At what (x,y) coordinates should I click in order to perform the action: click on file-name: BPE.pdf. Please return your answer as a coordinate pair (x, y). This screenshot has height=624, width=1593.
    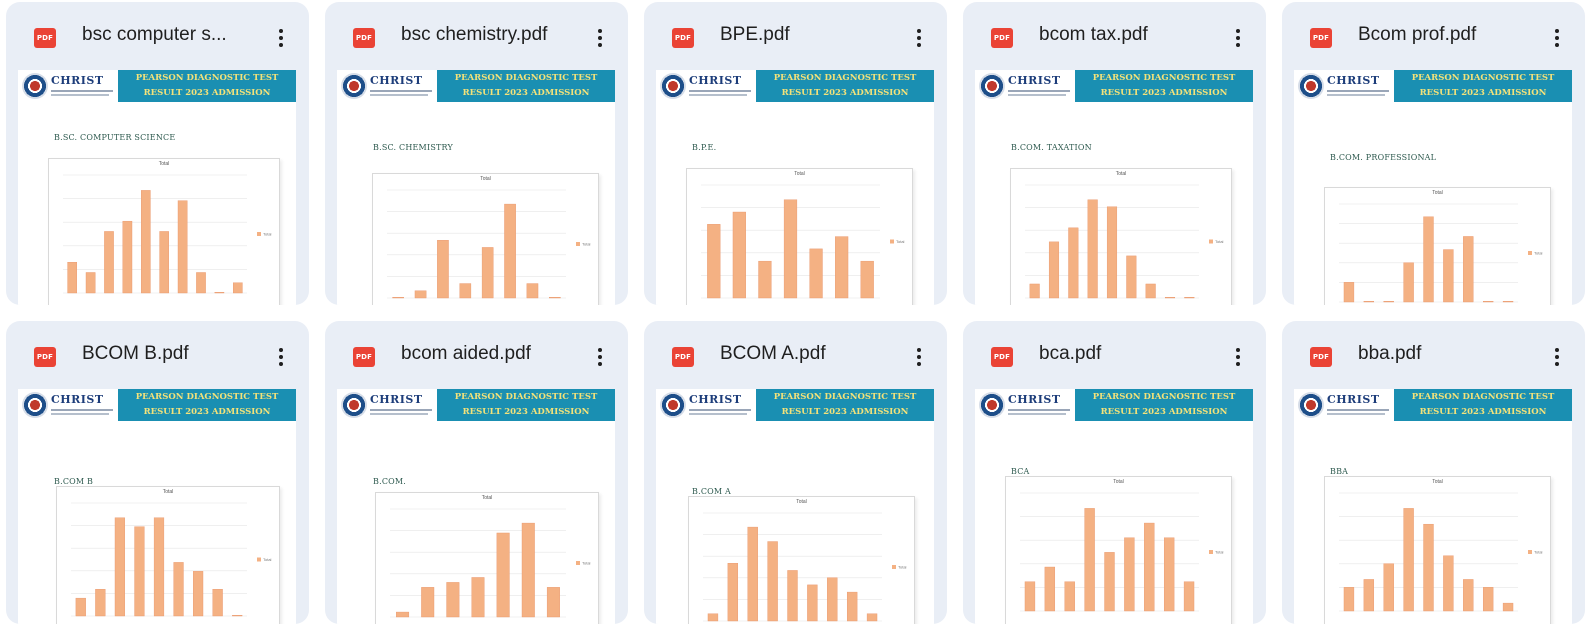
    Looking at the image, I should click on (805, 35).